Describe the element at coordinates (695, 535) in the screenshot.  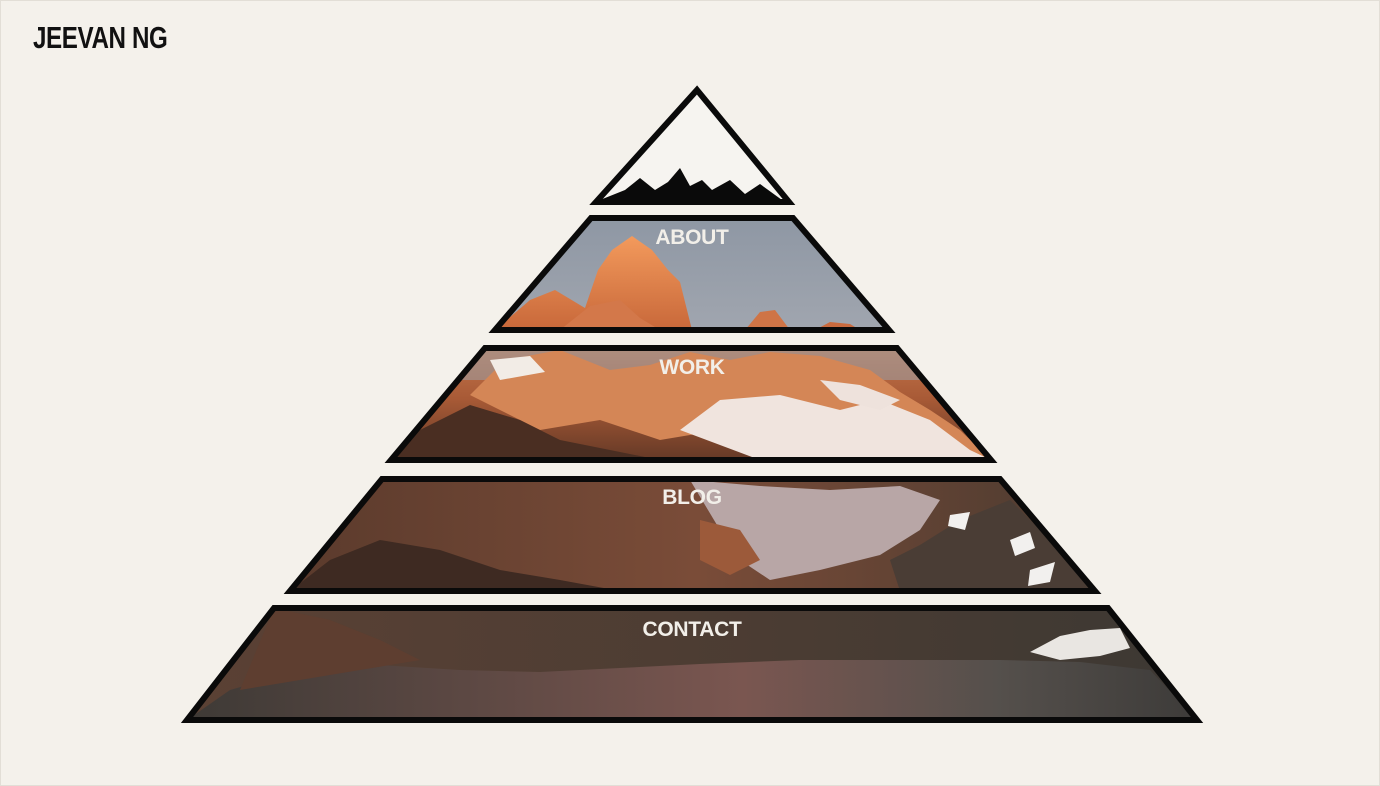
I see `nav-tier-blog: BLOG` at that location.